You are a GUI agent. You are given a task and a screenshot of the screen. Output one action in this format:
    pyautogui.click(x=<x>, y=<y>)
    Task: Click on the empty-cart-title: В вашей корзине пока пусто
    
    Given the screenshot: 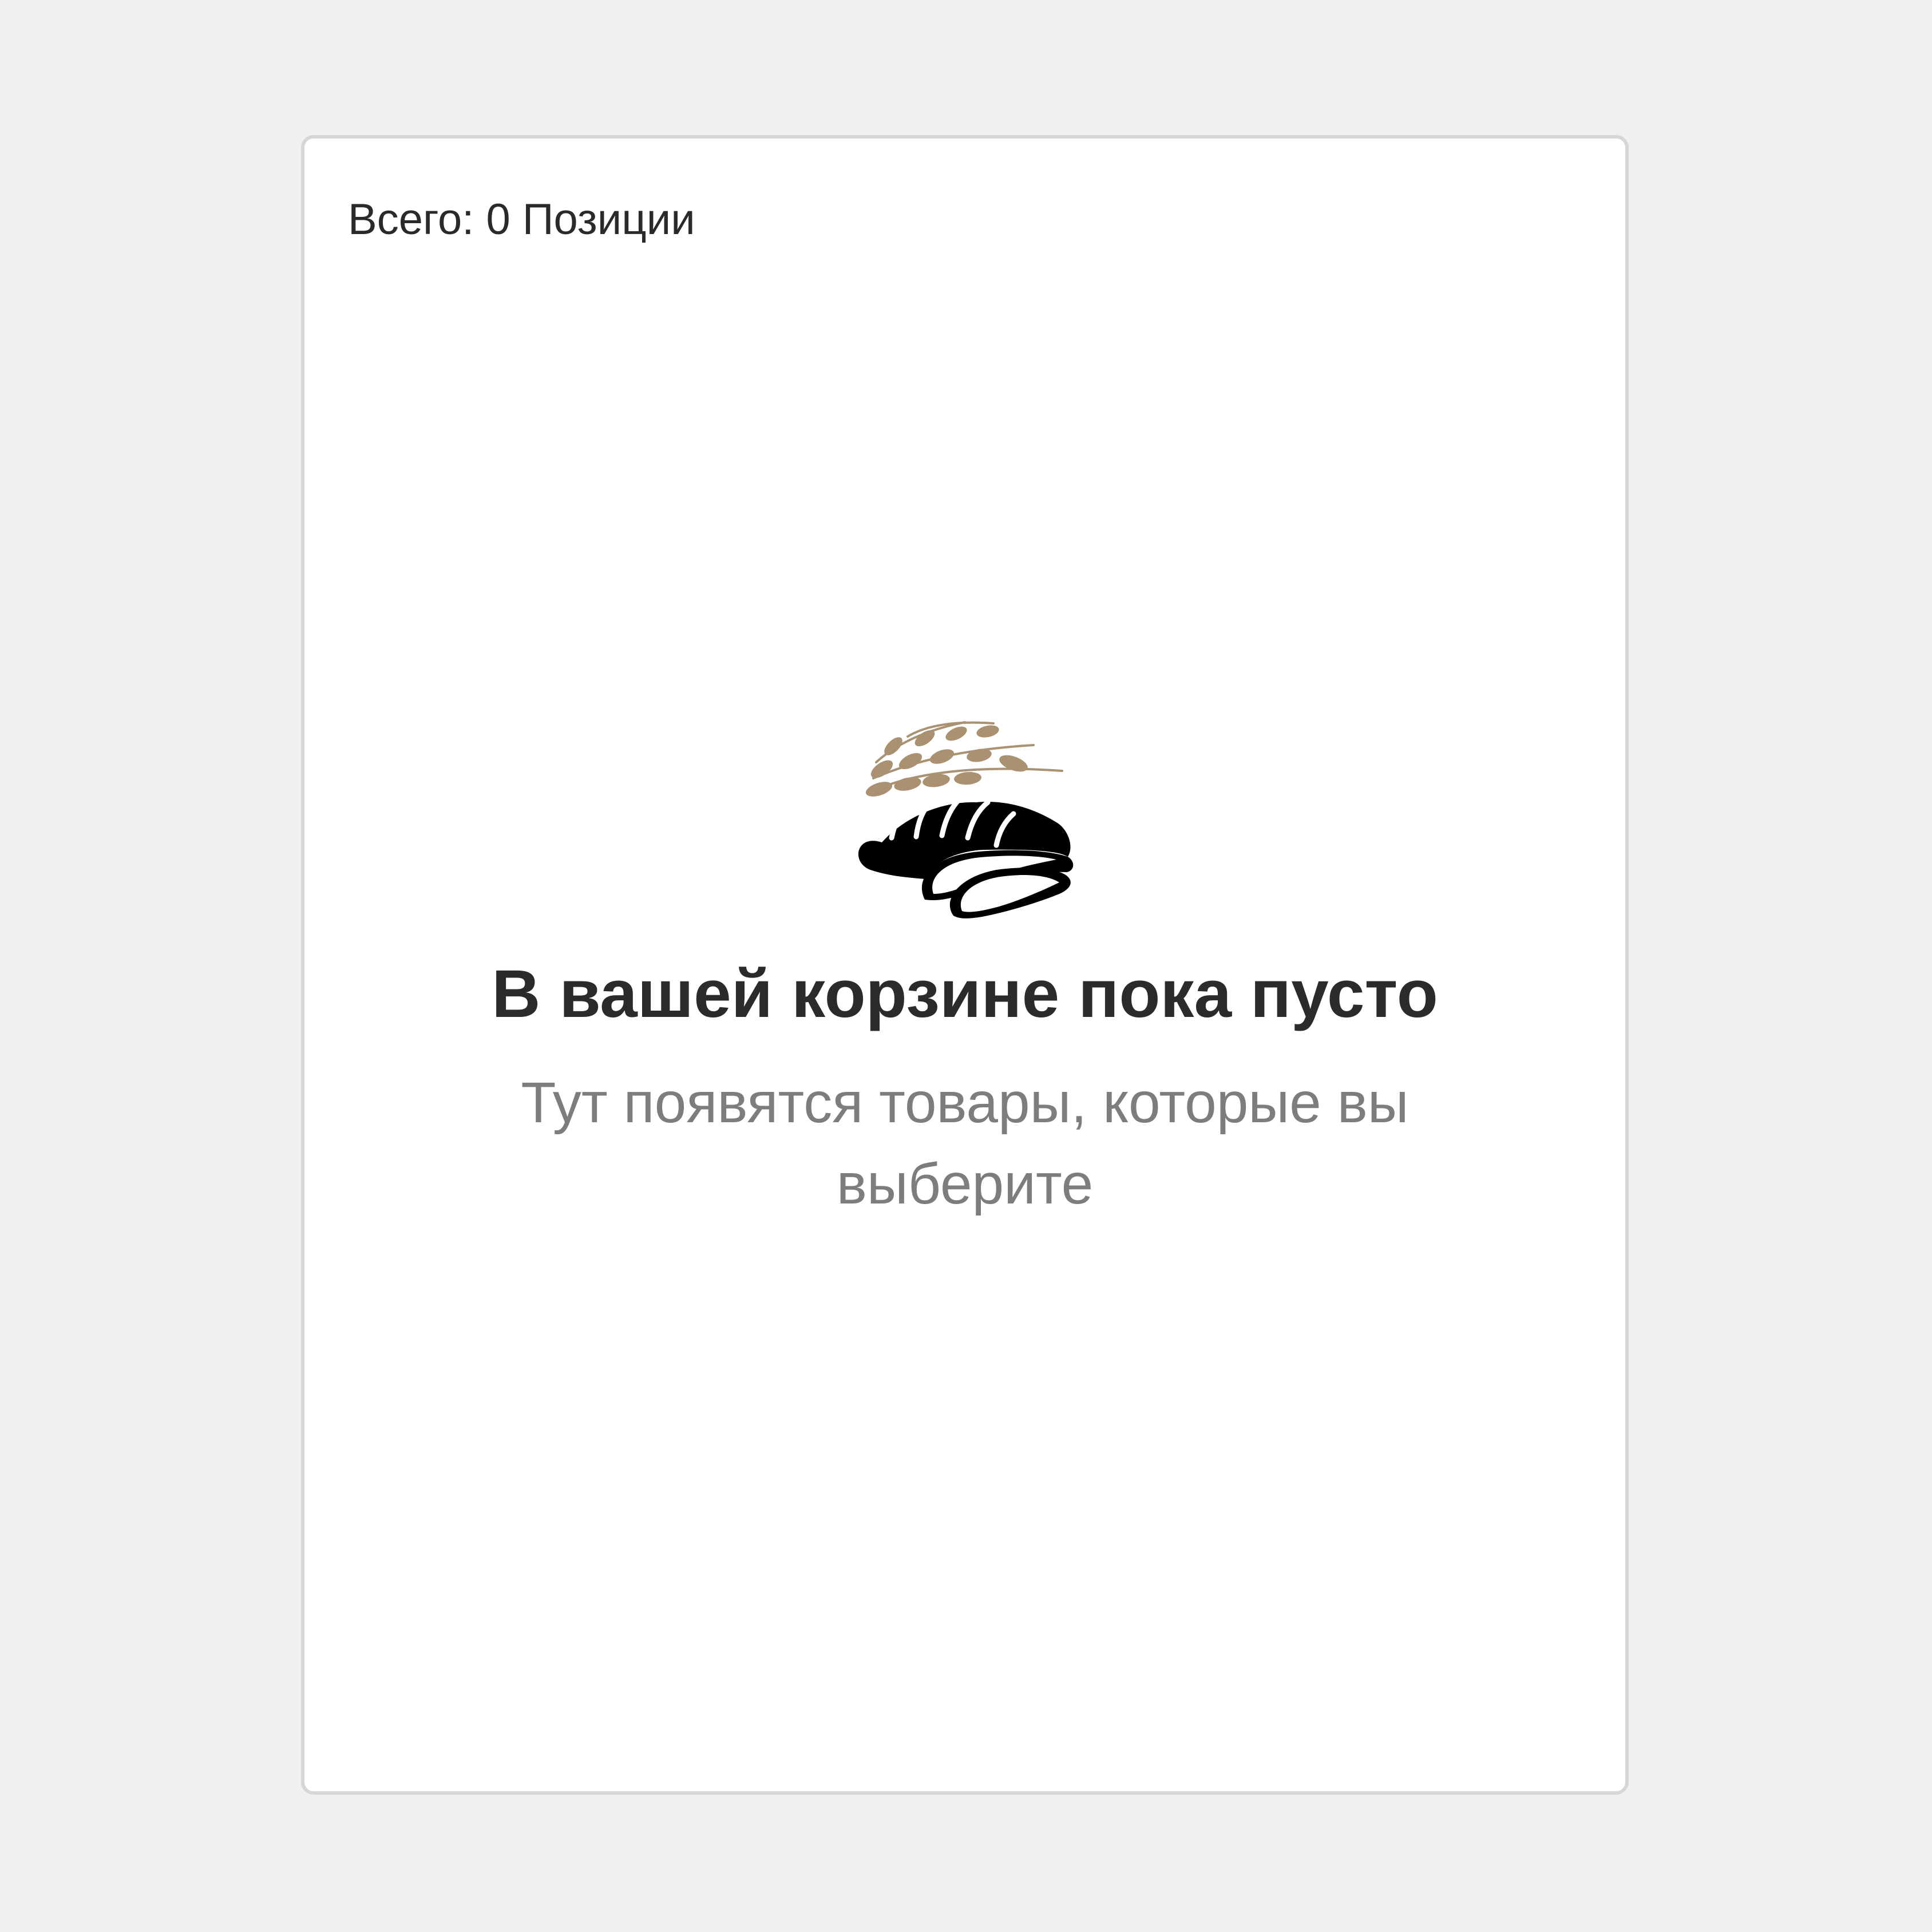 What is the action you would take?
    pyautogui.click(x=965, y=994)
    